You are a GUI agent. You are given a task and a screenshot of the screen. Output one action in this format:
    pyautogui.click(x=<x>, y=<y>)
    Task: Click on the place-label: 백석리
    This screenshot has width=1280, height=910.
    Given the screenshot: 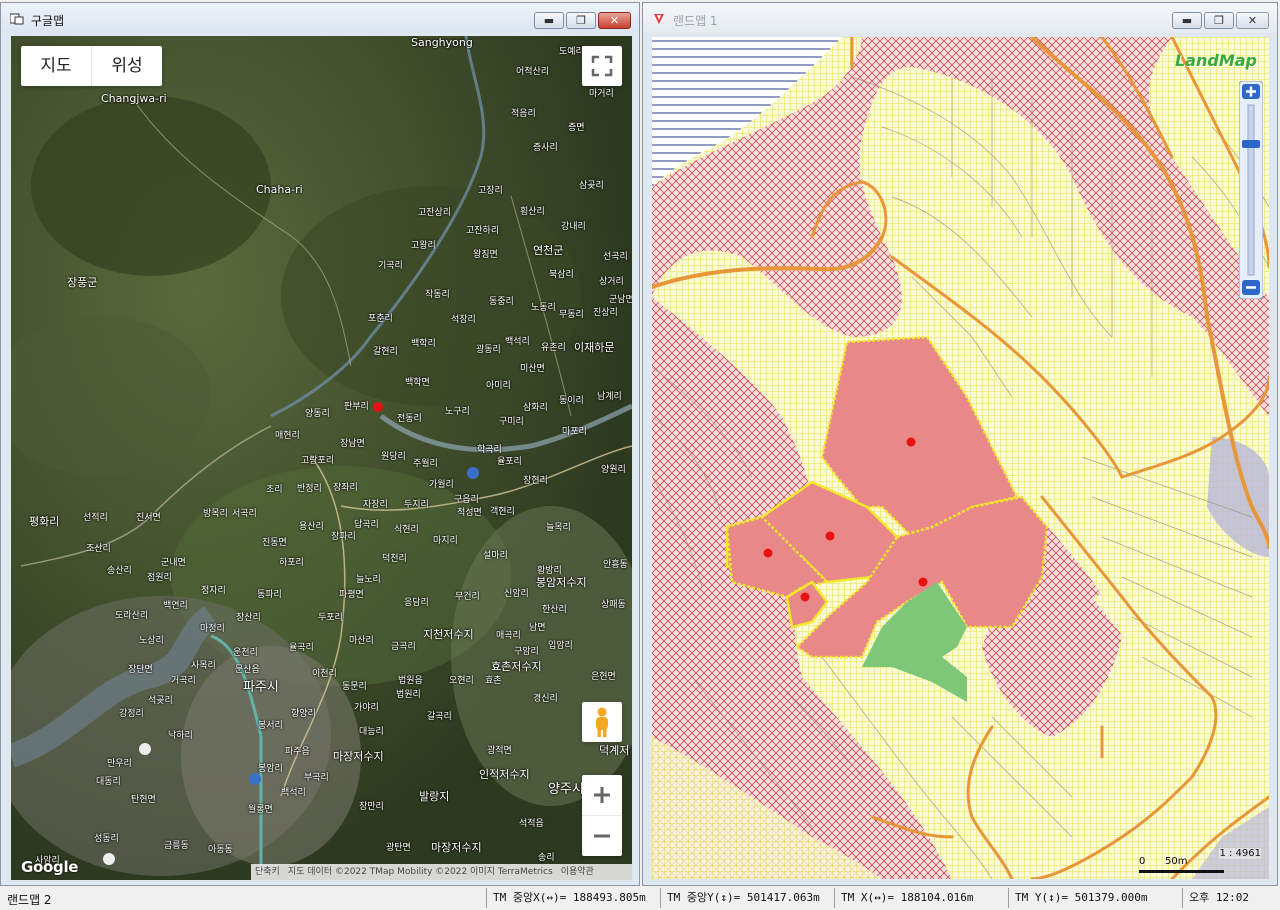 What is the action you would take?
    pyautogui.click(x=517, y=342)
    